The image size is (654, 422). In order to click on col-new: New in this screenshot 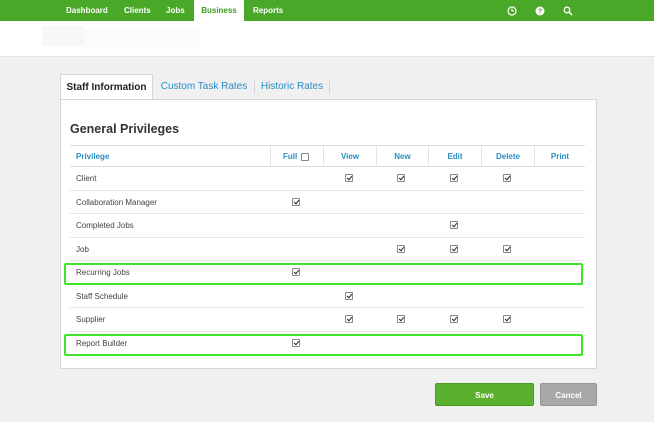, I will do `click(402, 156)`.